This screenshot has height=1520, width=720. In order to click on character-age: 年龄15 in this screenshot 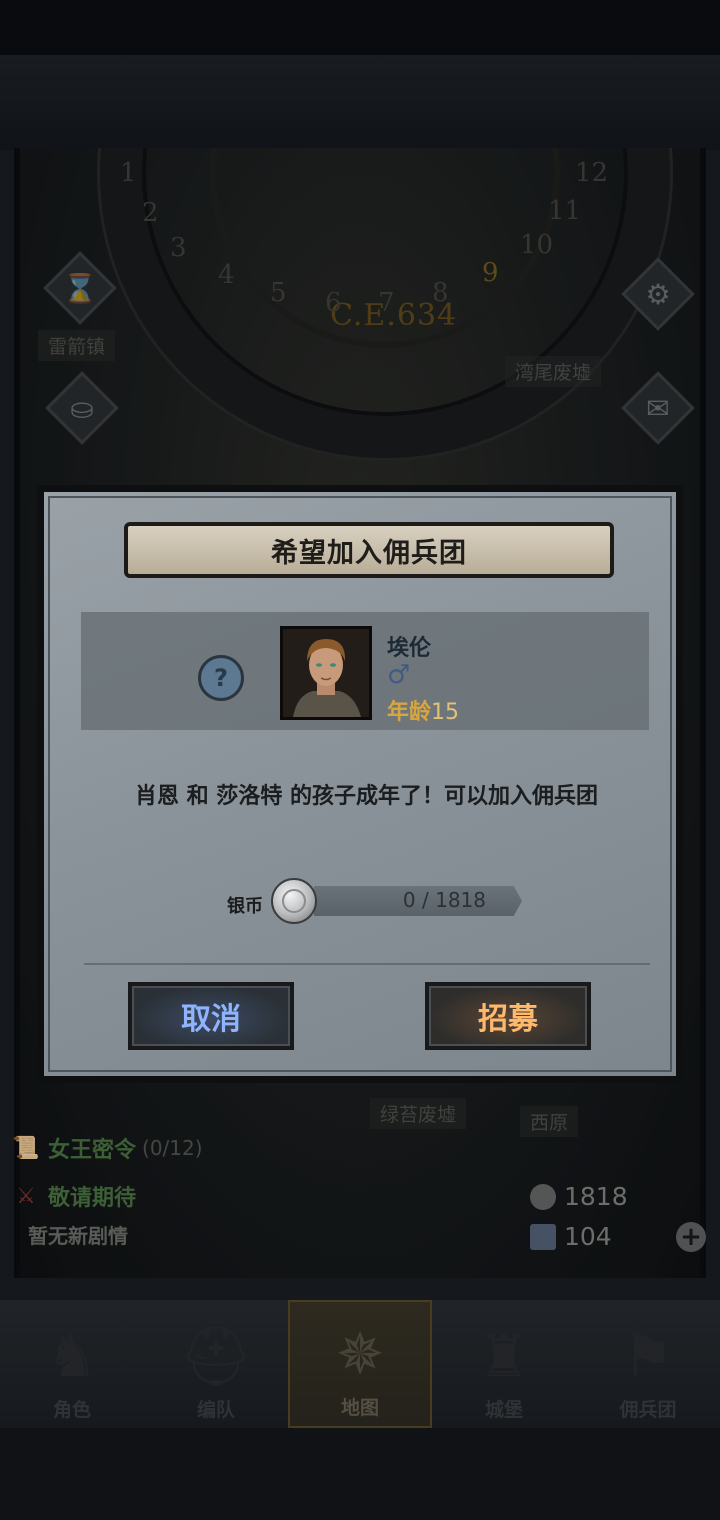, I will do `click(423, 710)`.